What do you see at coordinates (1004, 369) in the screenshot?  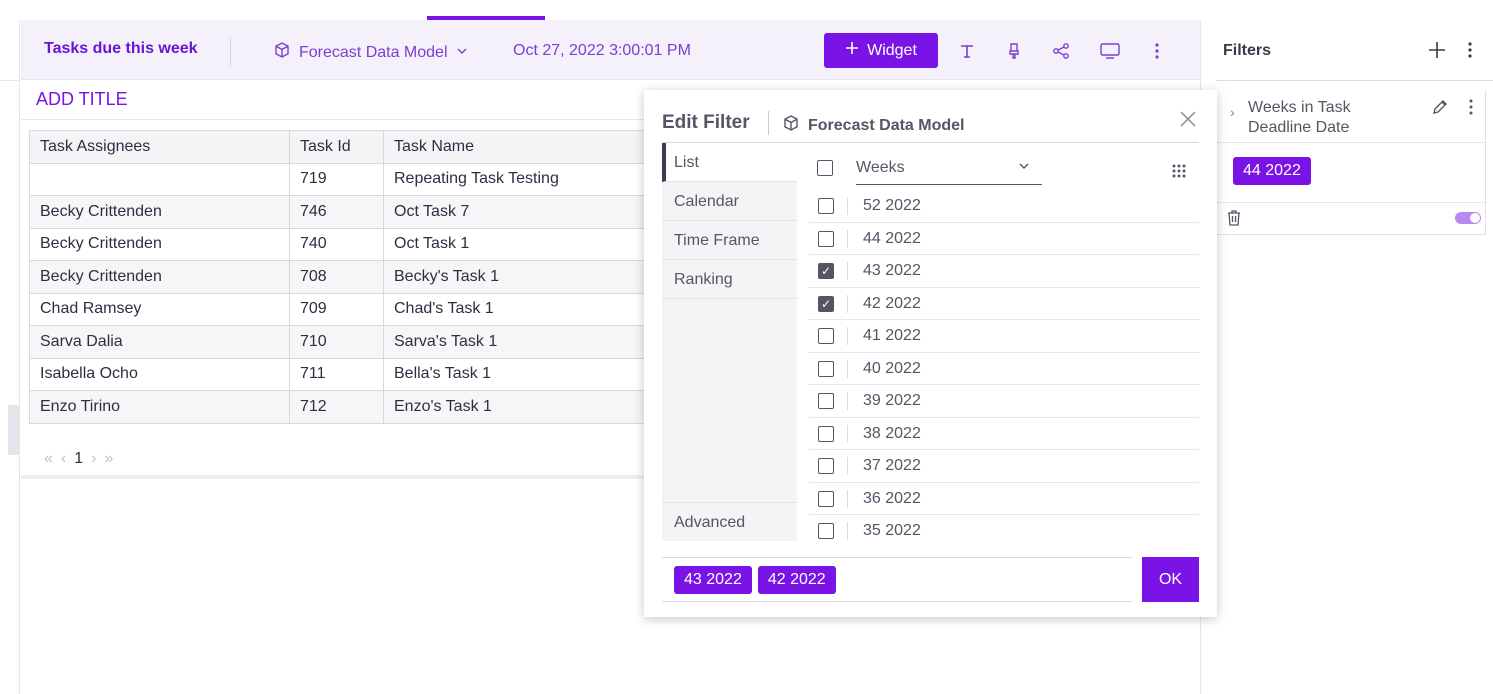 I see `list-item: 40 2022` at bounding box center [1004, 369].